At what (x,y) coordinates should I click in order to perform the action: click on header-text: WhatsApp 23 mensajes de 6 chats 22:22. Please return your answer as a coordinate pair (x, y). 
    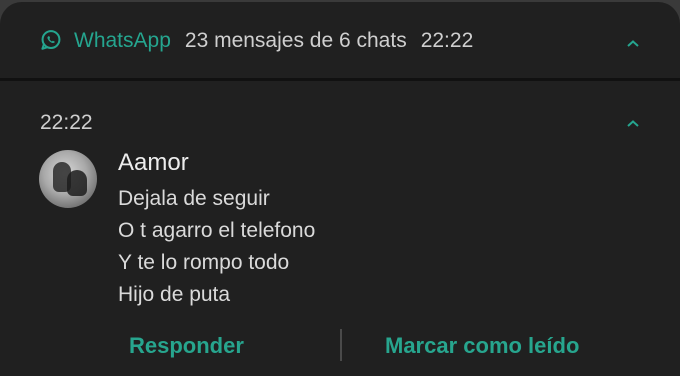
    Looking at the image, I should click on (273, 41).